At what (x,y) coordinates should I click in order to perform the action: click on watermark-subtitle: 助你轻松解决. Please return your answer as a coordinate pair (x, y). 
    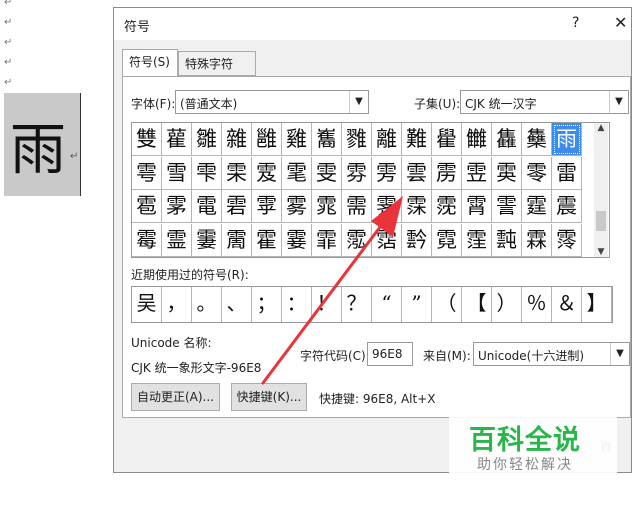
    Looking at the image, I should click on (525, 465).